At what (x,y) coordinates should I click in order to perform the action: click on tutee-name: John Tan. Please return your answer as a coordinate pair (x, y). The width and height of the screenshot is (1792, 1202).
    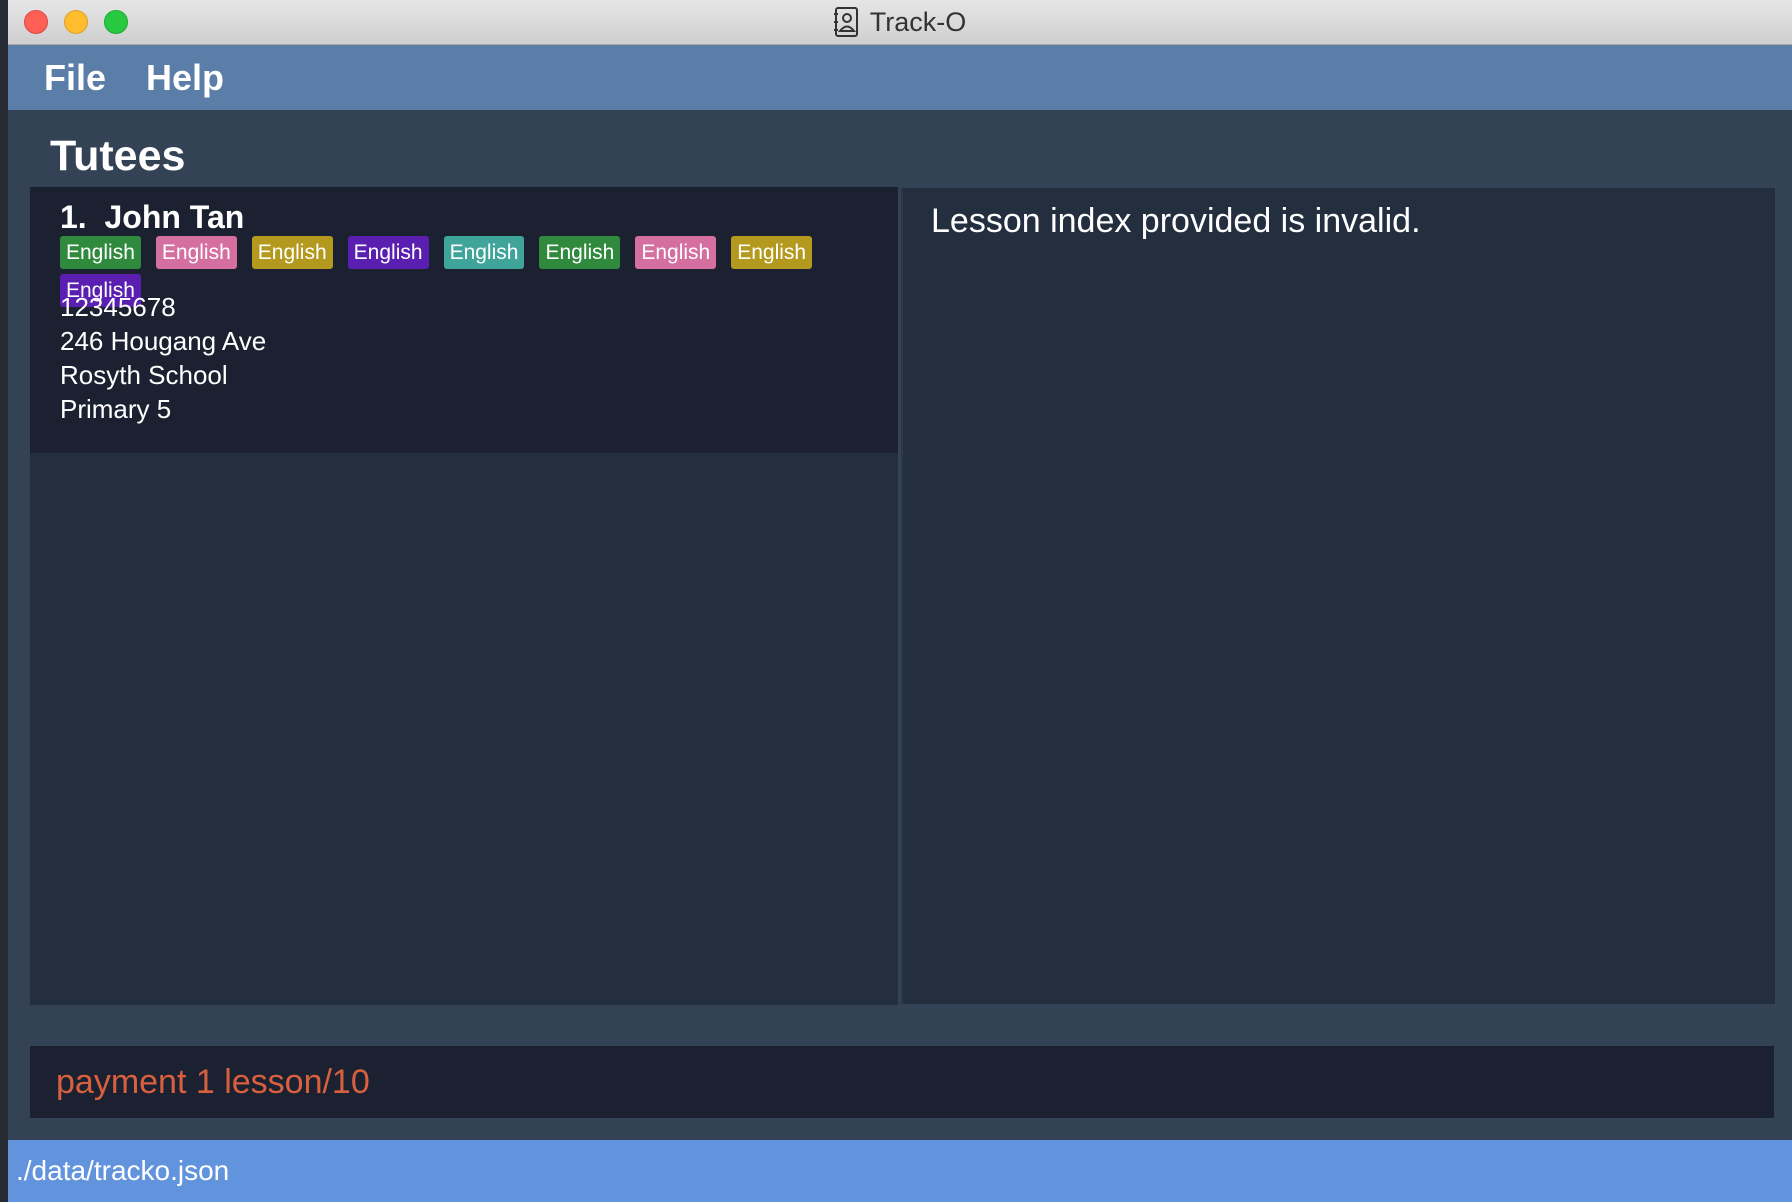
    Looking at the image, I should click on (174, 217).